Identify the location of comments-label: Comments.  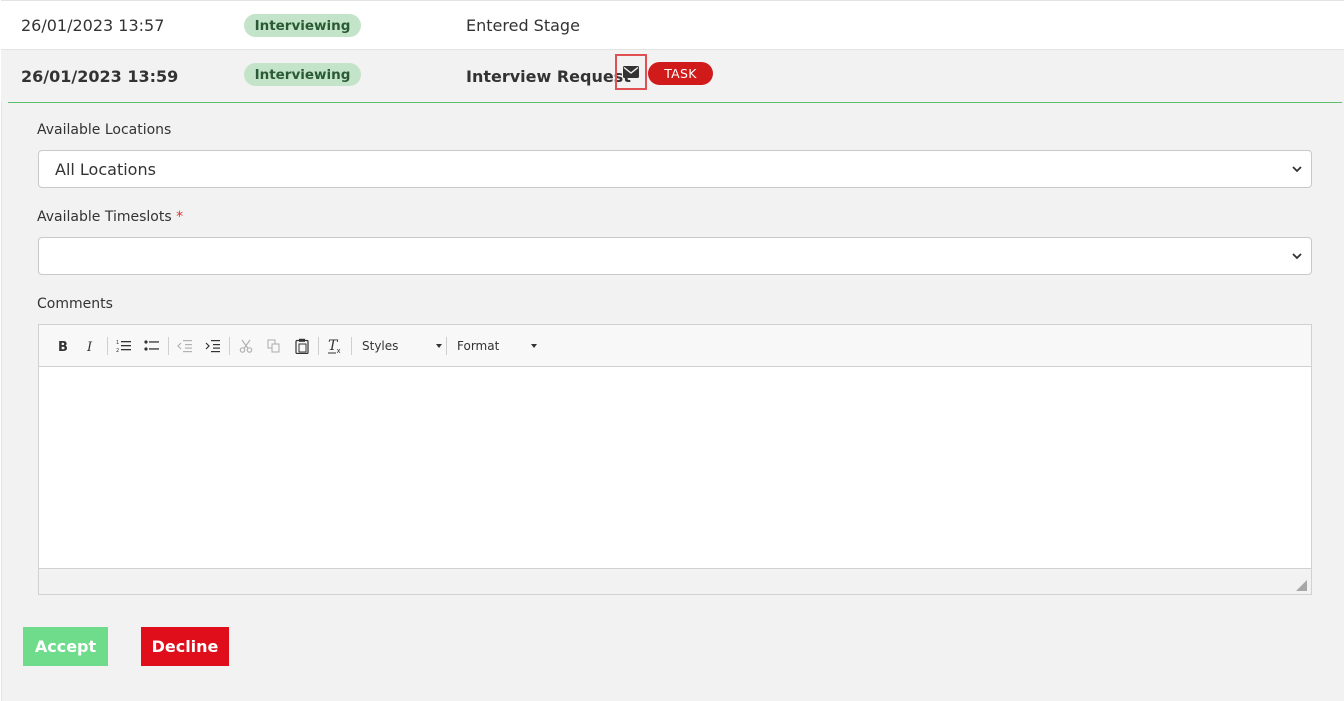
(75, 304).